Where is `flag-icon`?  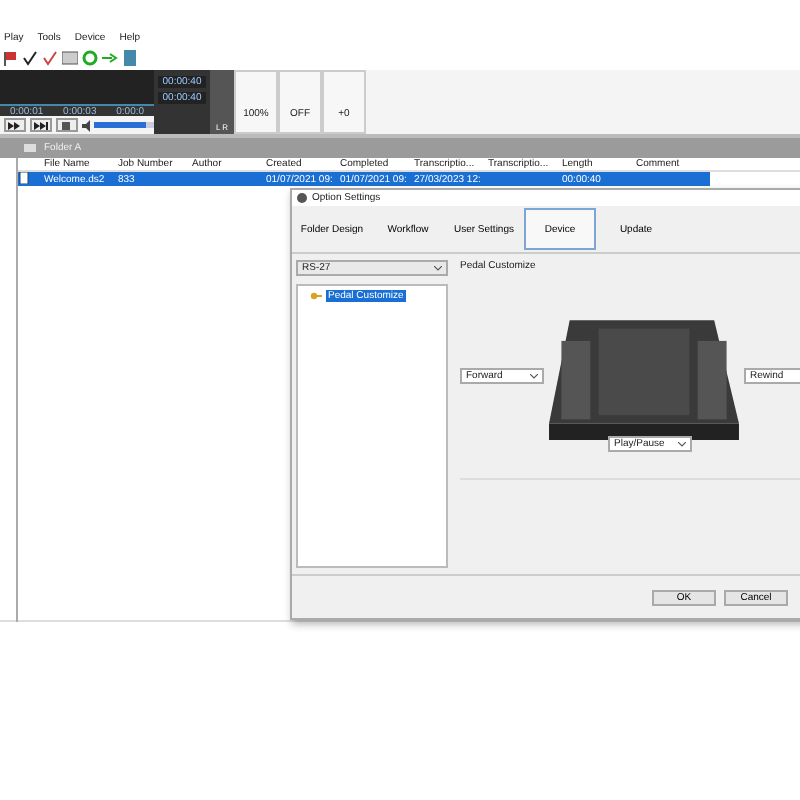 flag-icon is located at coordinates (10, 58).